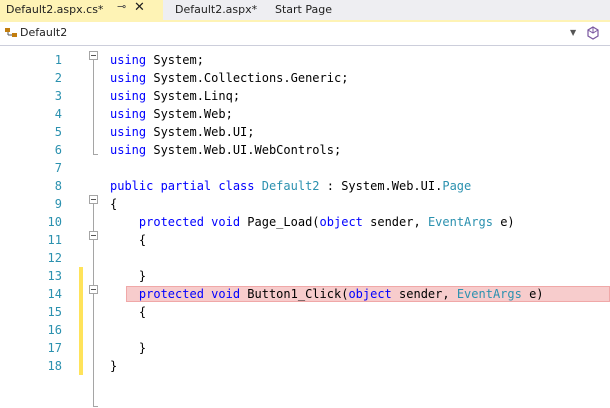  I want to click on tab-label: Default2.aspx*, so click(216, 9).